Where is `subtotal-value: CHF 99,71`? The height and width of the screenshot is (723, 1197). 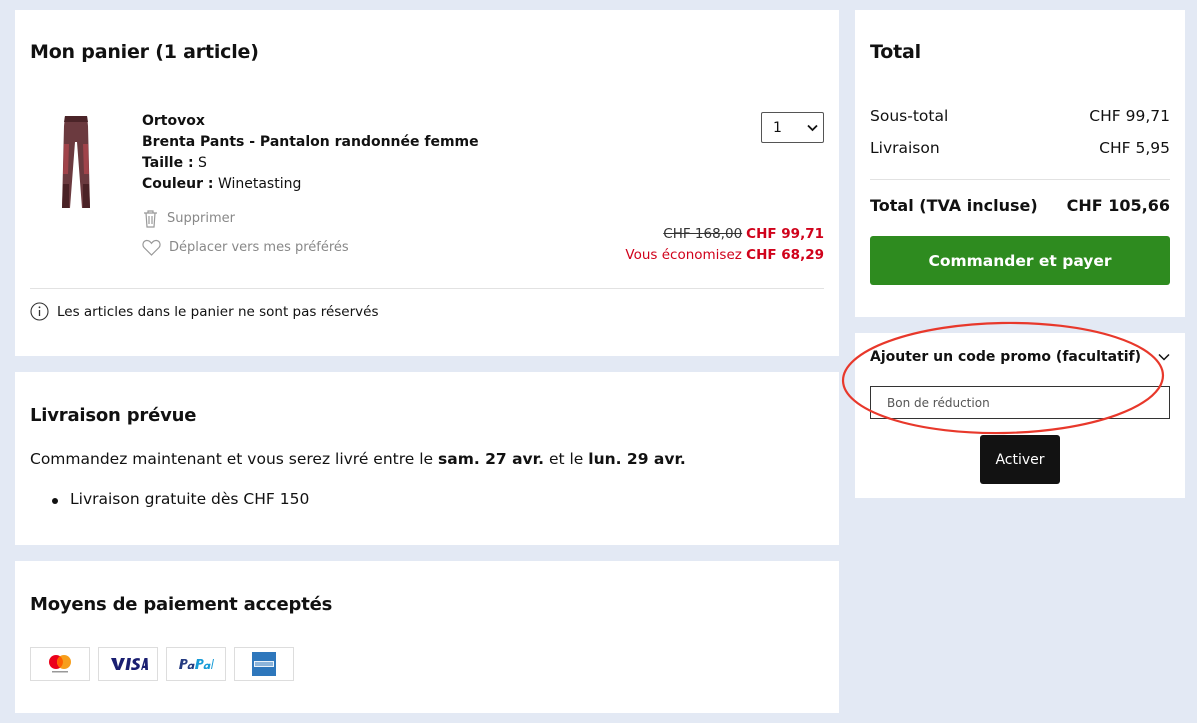 subtotal-value: CHF 99,71 is located at coordinates (1129, 116).